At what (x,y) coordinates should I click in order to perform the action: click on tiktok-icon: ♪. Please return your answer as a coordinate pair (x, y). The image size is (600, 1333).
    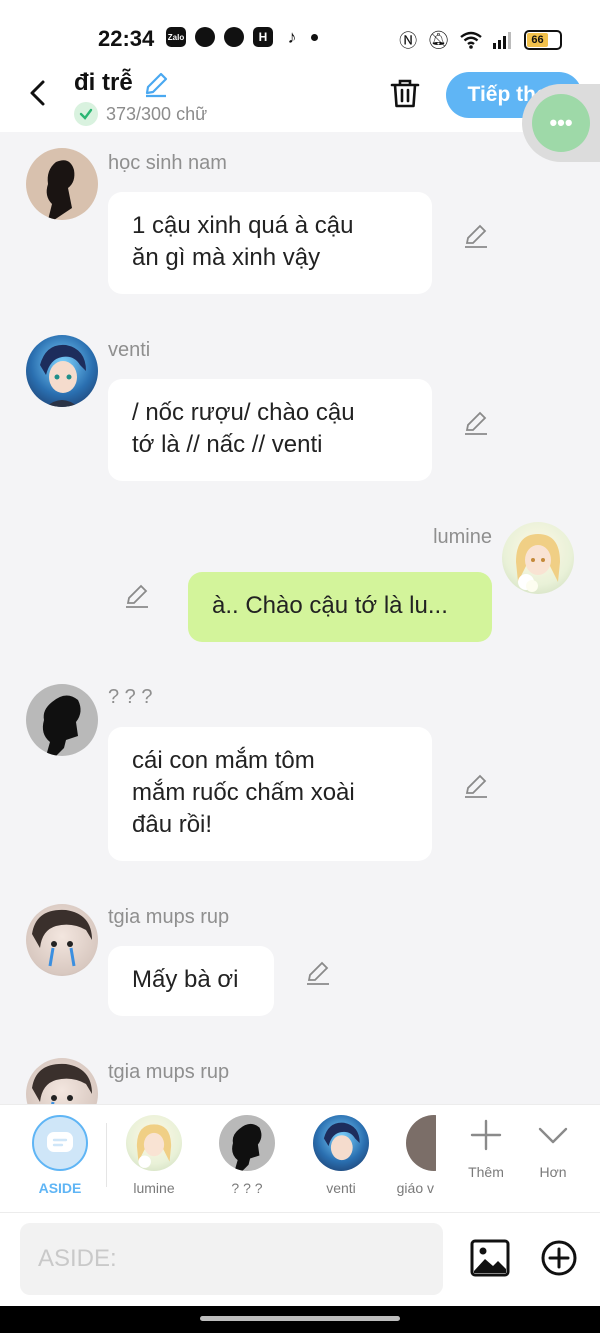
    Looking at the image, I should click on (292, 37).